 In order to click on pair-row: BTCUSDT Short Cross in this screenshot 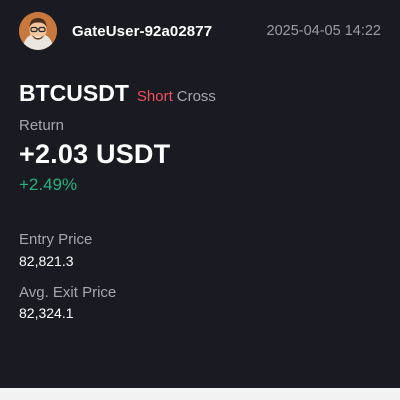, I will do `click(117, 95)`.